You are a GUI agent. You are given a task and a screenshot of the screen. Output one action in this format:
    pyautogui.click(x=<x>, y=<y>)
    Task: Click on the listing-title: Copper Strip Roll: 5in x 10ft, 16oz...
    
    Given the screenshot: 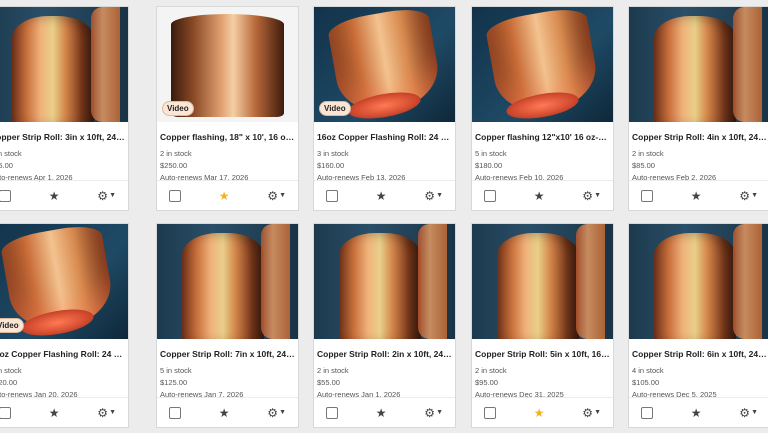 What is the action you would take?
    pyautogui.click(x=542, y=354)
    